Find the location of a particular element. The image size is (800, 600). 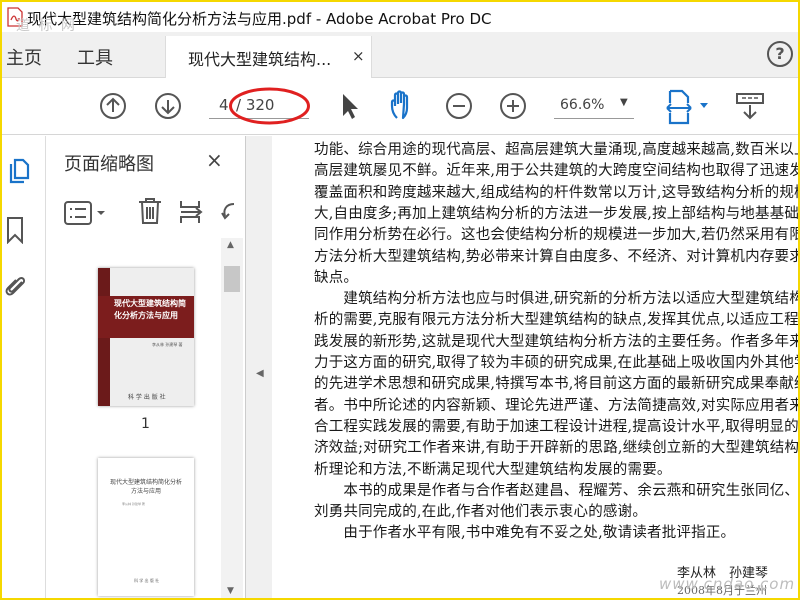

left-nav-rail is located at coordinates (24, 367).